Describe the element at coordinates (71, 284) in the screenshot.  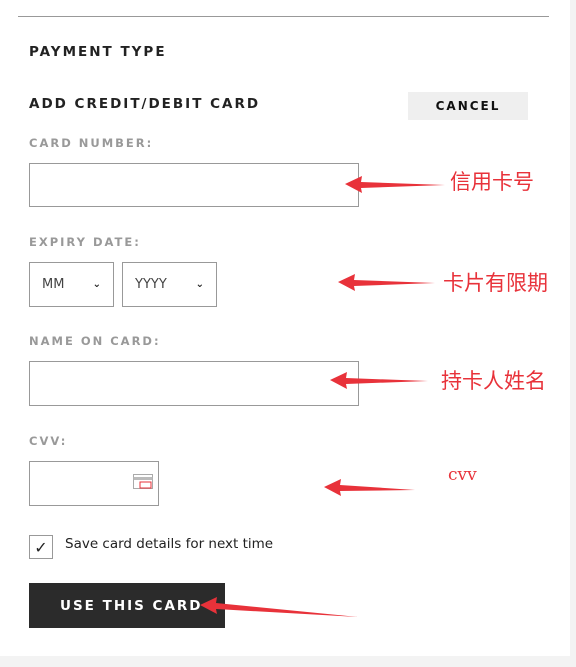
I see `expiry-month-select: MM ⌄` at that location.